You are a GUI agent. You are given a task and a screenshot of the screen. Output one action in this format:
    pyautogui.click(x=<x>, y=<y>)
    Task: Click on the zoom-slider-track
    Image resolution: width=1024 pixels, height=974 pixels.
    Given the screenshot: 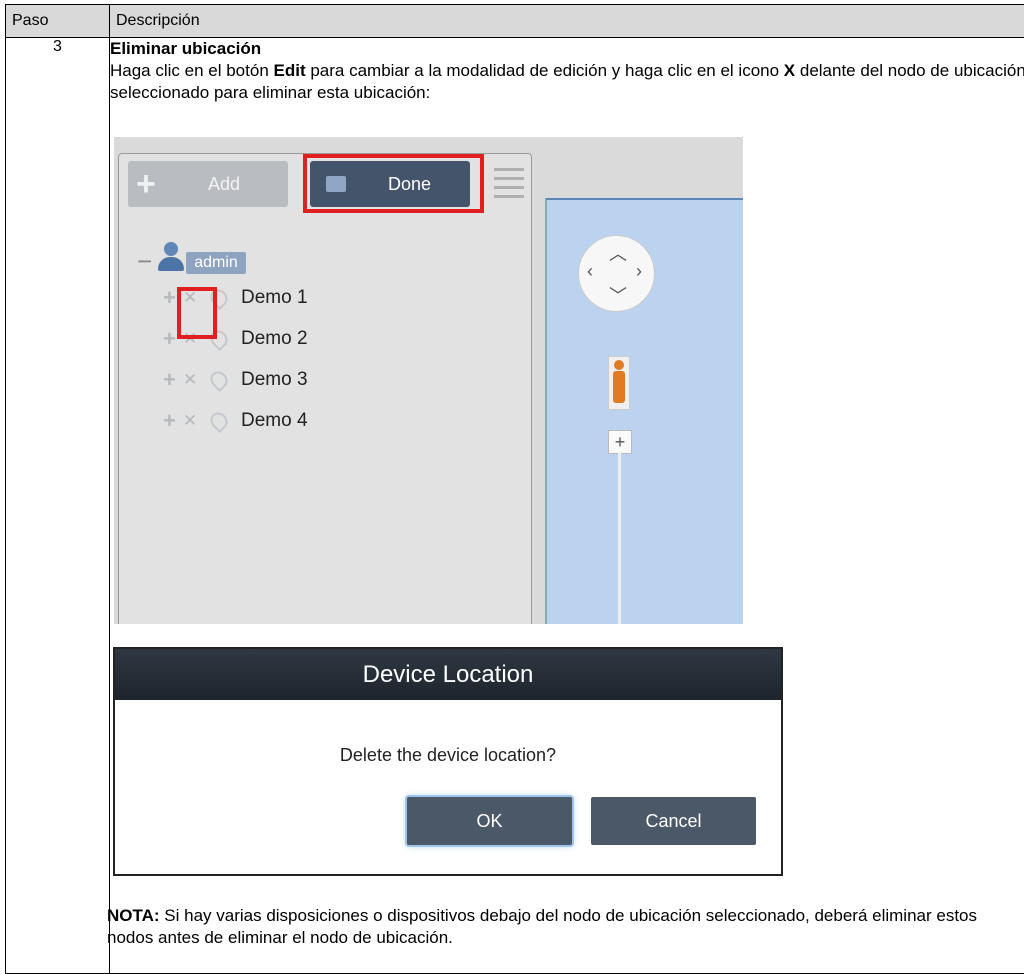 What is the action you would take?
    pyautogui.click(x=619, y=538)
    